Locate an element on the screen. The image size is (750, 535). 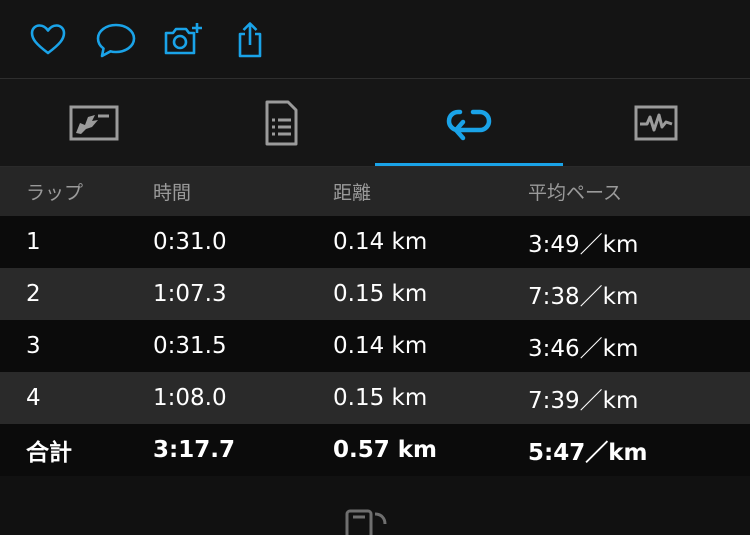
column-header-time: 時間 is located at coordinates (172, 191).